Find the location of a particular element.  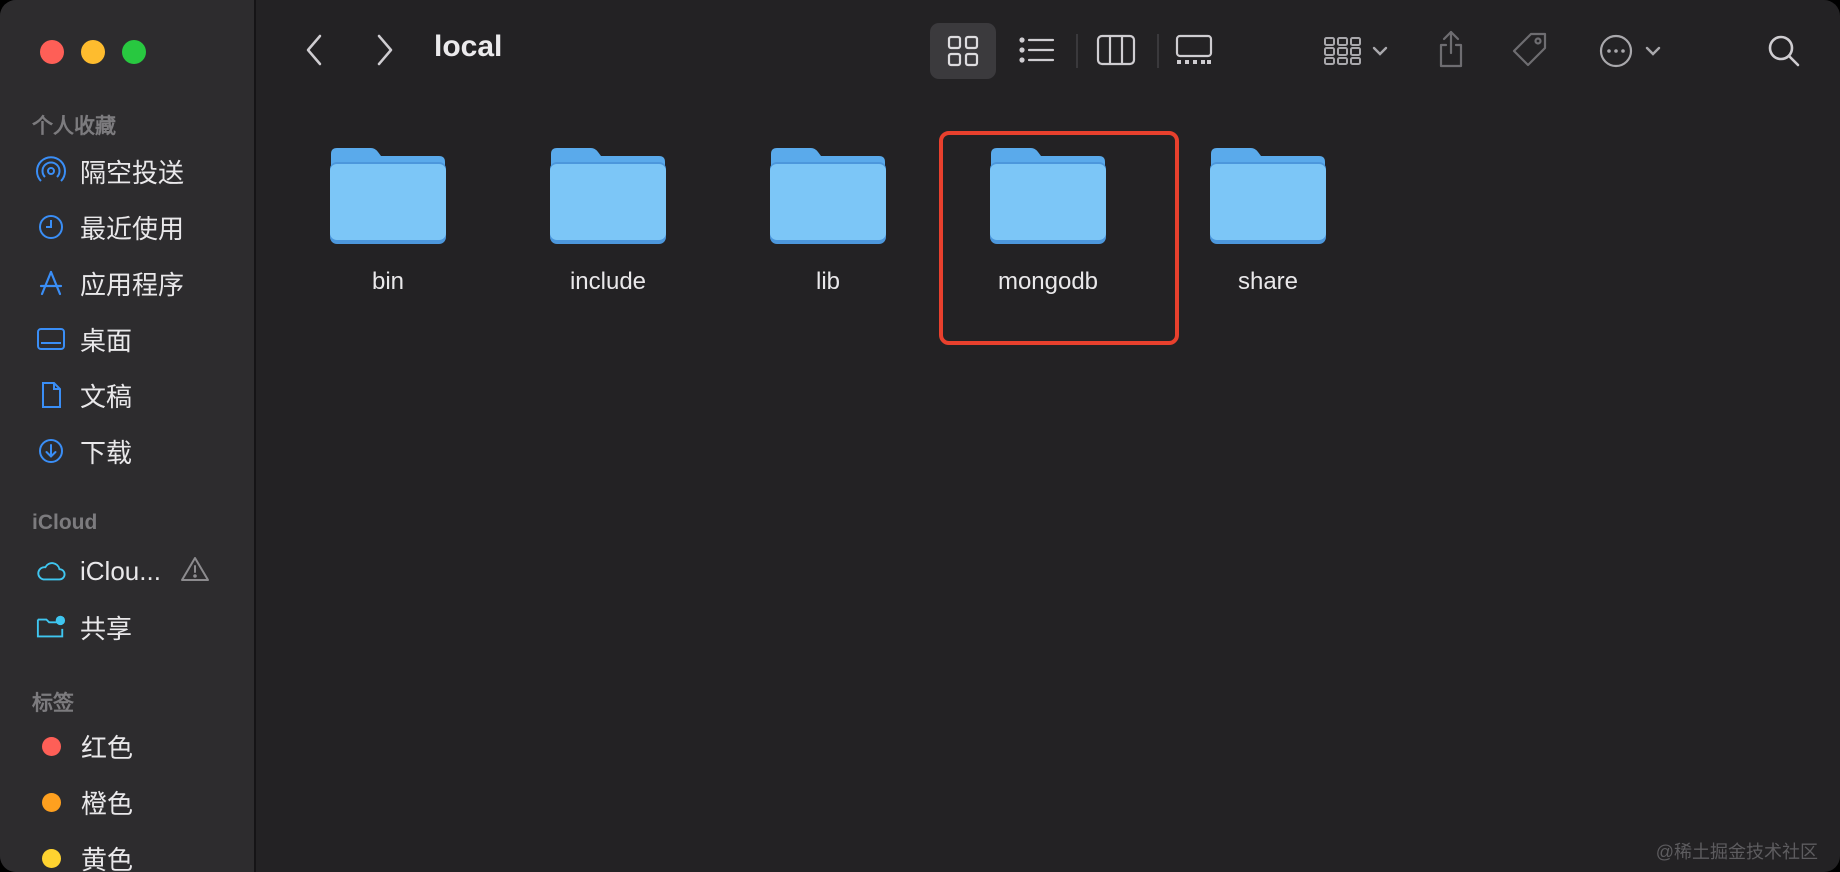

list-view-button is located at coordinates (1037, 50).